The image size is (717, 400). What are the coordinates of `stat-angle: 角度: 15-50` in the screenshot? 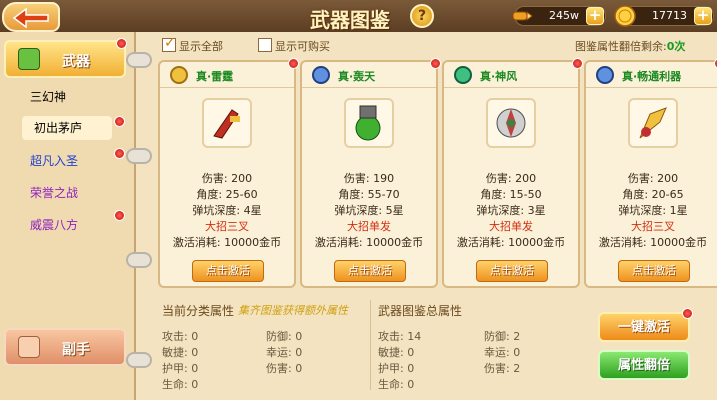 It's located at (511, 194).